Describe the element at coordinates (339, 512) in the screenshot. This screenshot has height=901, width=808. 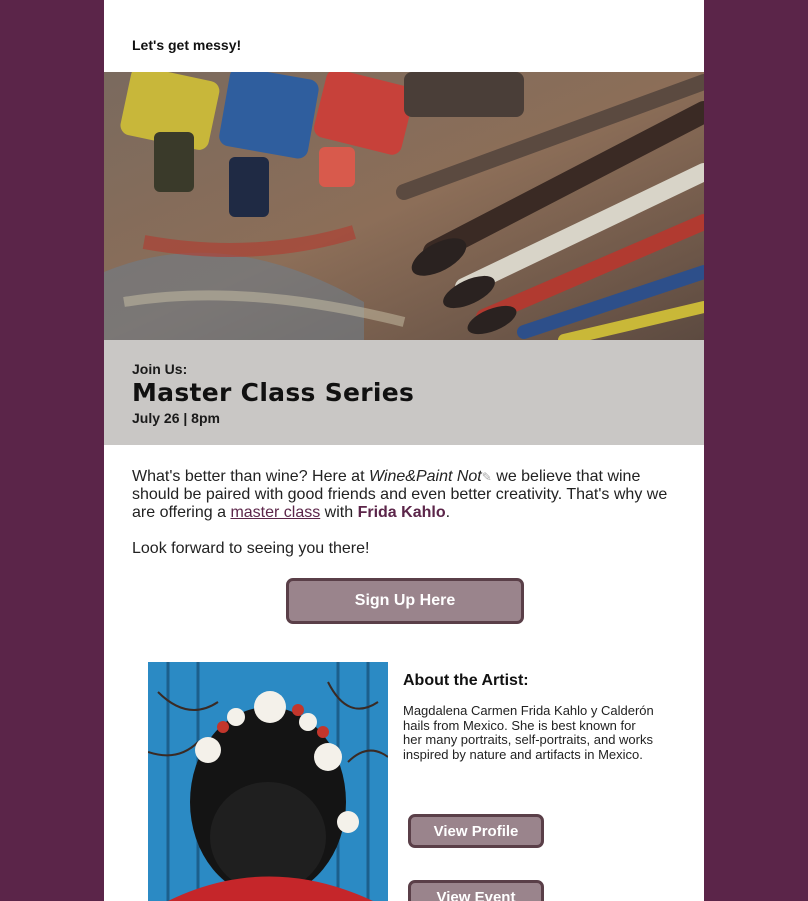
I see `intro-text: with` at that location.